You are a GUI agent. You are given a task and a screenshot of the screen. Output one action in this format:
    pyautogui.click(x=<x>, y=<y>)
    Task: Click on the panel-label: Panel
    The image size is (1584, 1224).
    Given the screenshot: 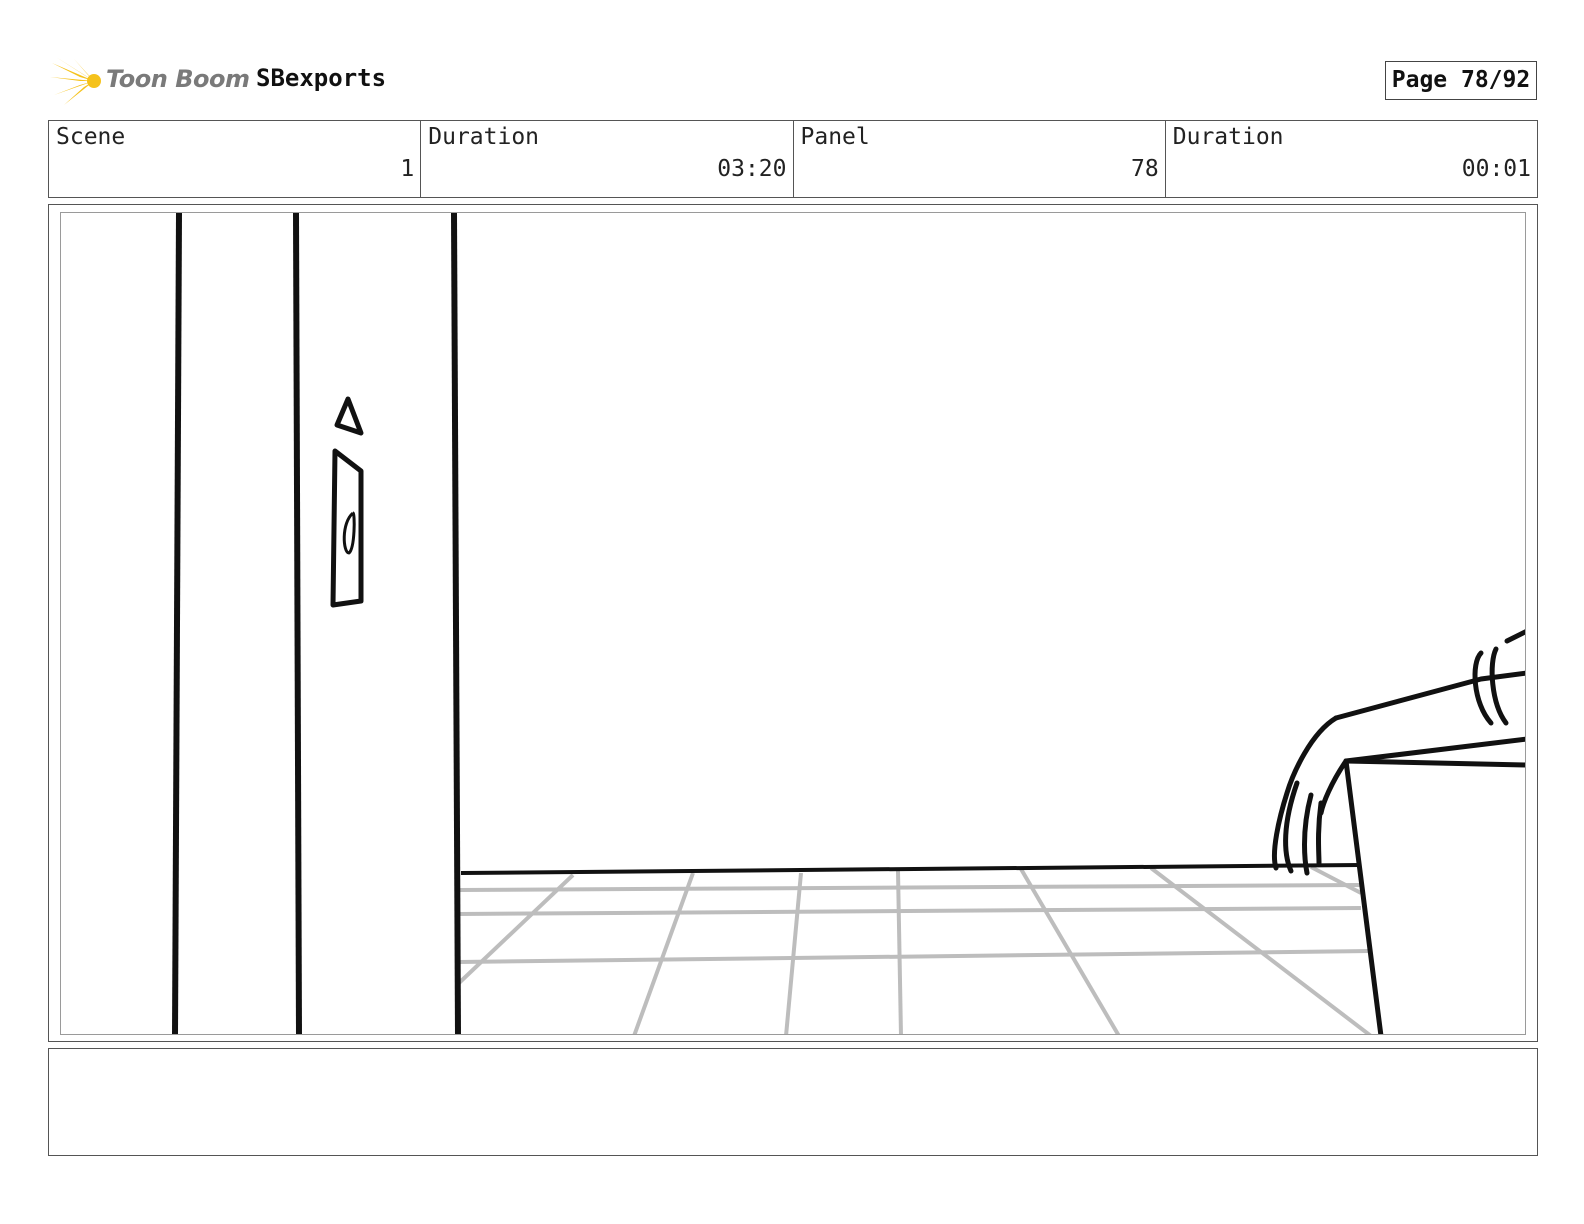 What is the action you would take?
    pyautogui.click(x=835, y=137)
    